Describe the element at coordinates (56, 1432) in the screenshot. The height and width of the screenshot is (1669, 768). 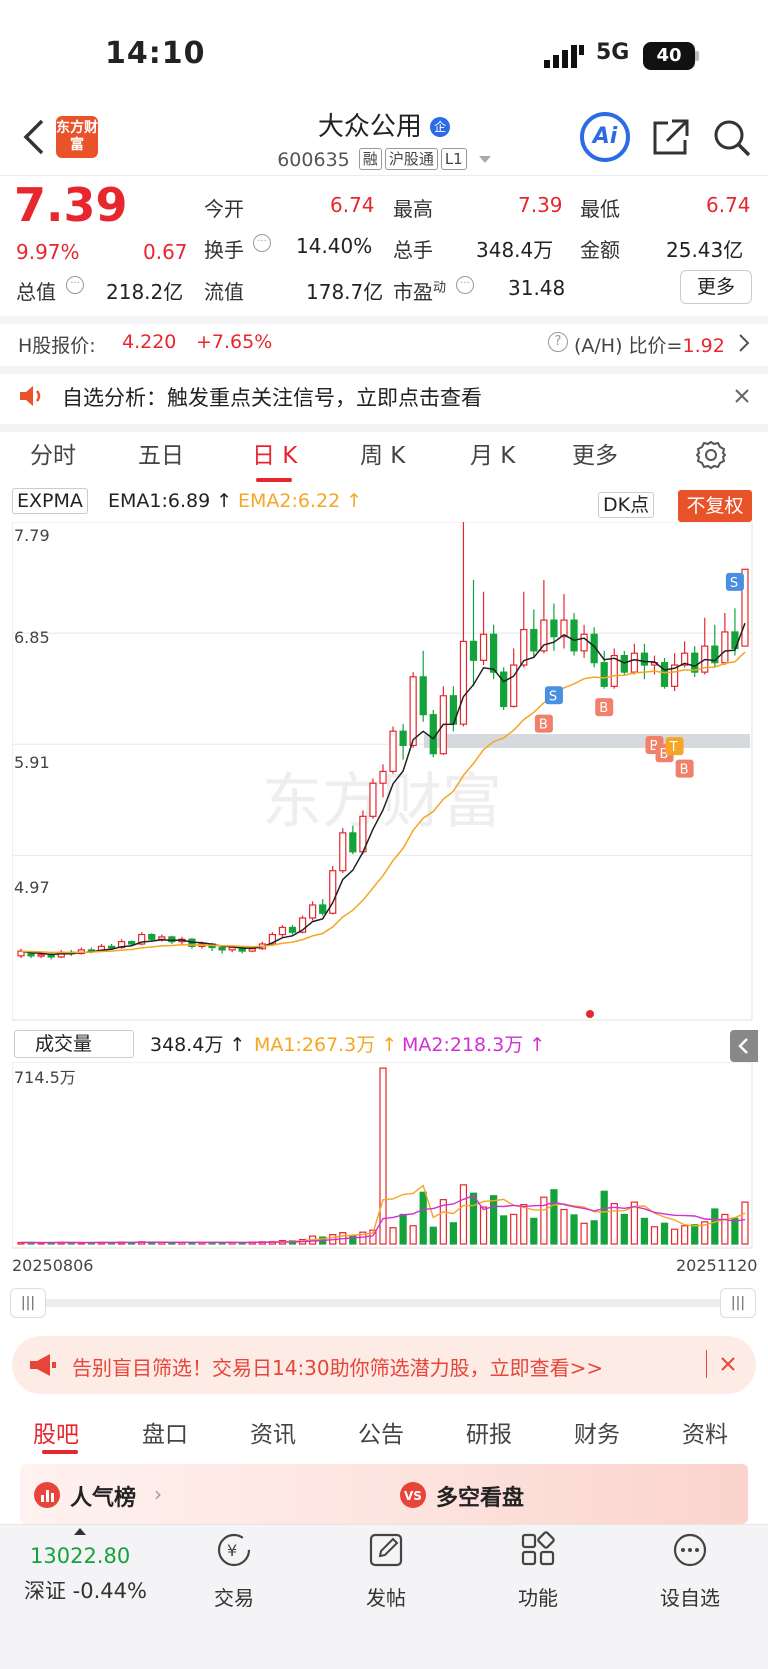
I see `tab-forum: 股吧` at that location.